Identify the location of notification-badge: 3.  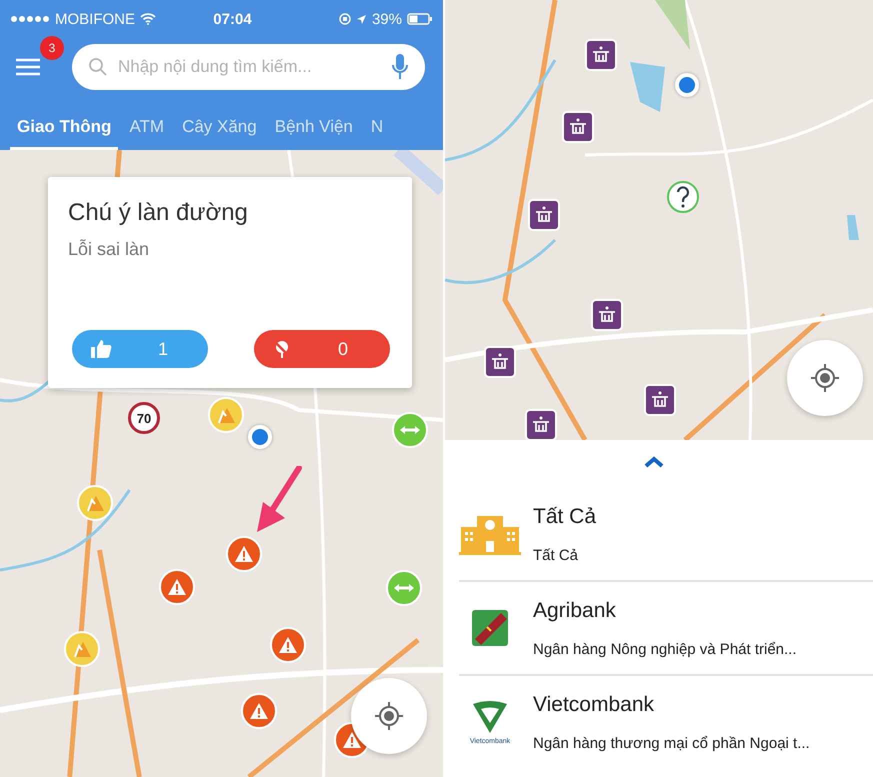
(52, 48).